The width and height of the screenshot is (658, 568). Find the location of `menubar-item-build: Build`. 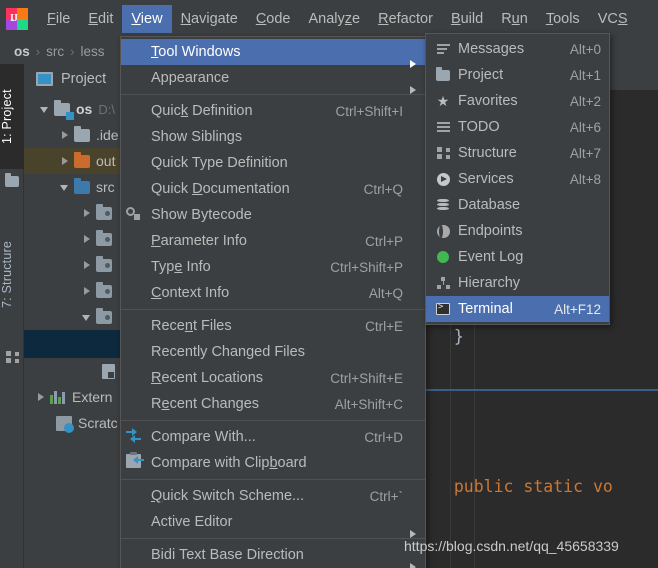

menubar-item-build: Build is located at coordinates (467, 19).